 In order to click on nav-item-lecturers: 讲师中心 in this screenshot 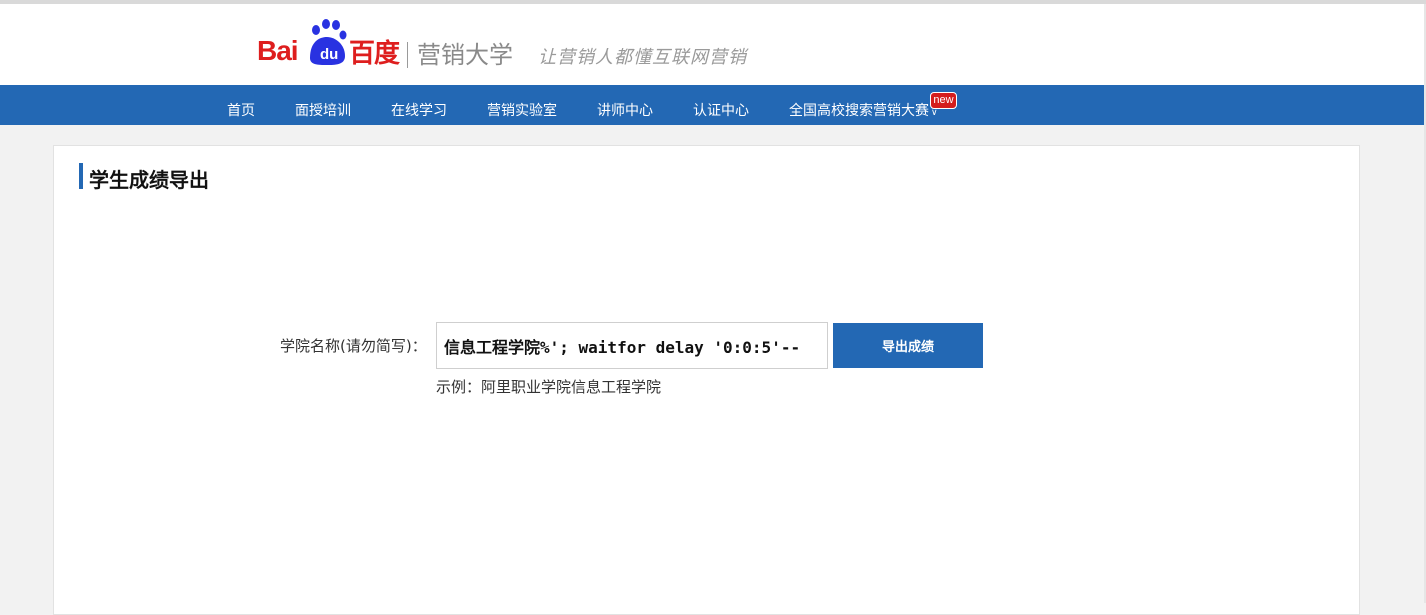, I will do `click(625, 110)`.